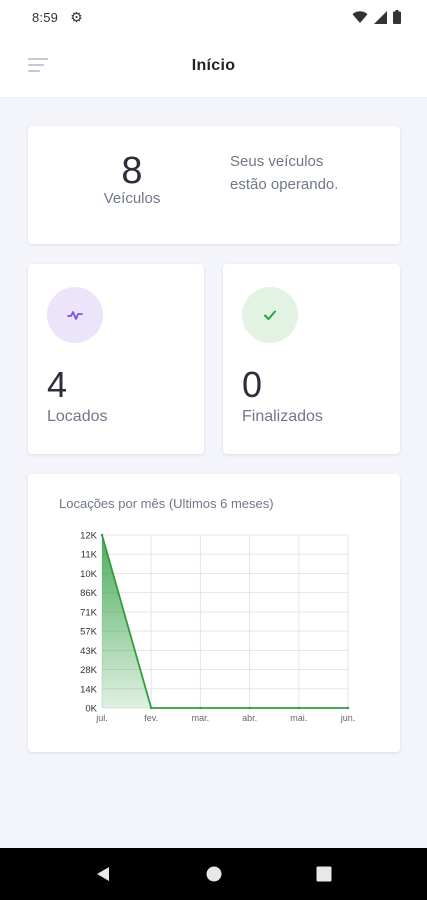 This screenshot has width=427, height=900. What do you see at coordinates (151, 718) in the screenshot?
I see `x-tick-label: fev.` at bounding box center [151, 718].